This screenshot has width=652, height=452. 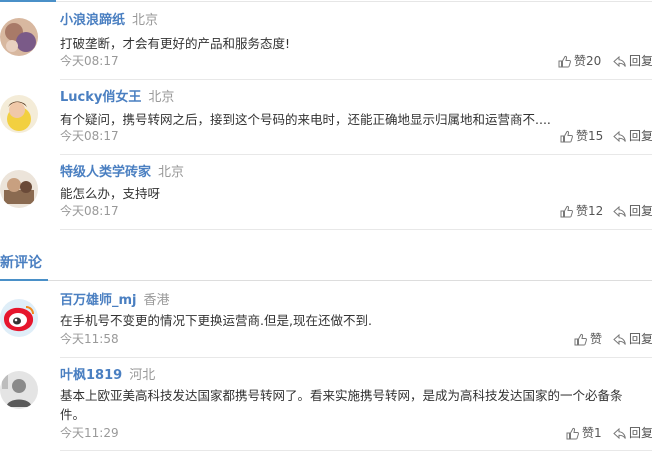 What do you see at coordinates (326, 280) in the screenshot?
I see `section-divider` at bounding box center [326, 280].